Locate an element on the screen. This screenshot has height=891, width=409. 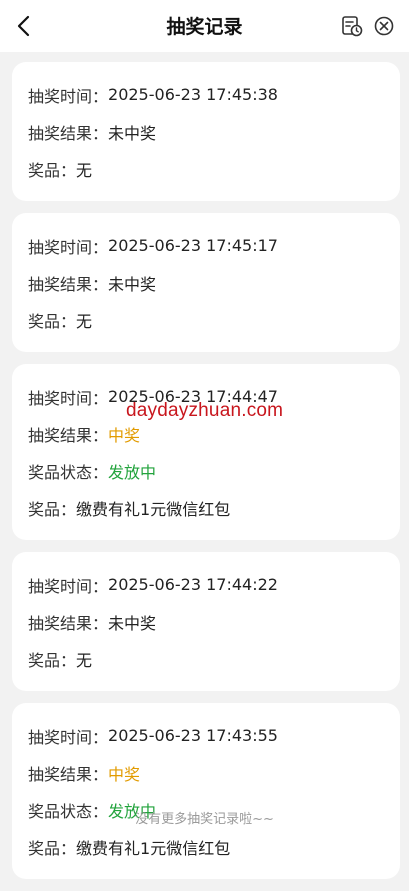
draw-time-value: 2025-06-23 17:44:22 is located at coordinates (193, 584).